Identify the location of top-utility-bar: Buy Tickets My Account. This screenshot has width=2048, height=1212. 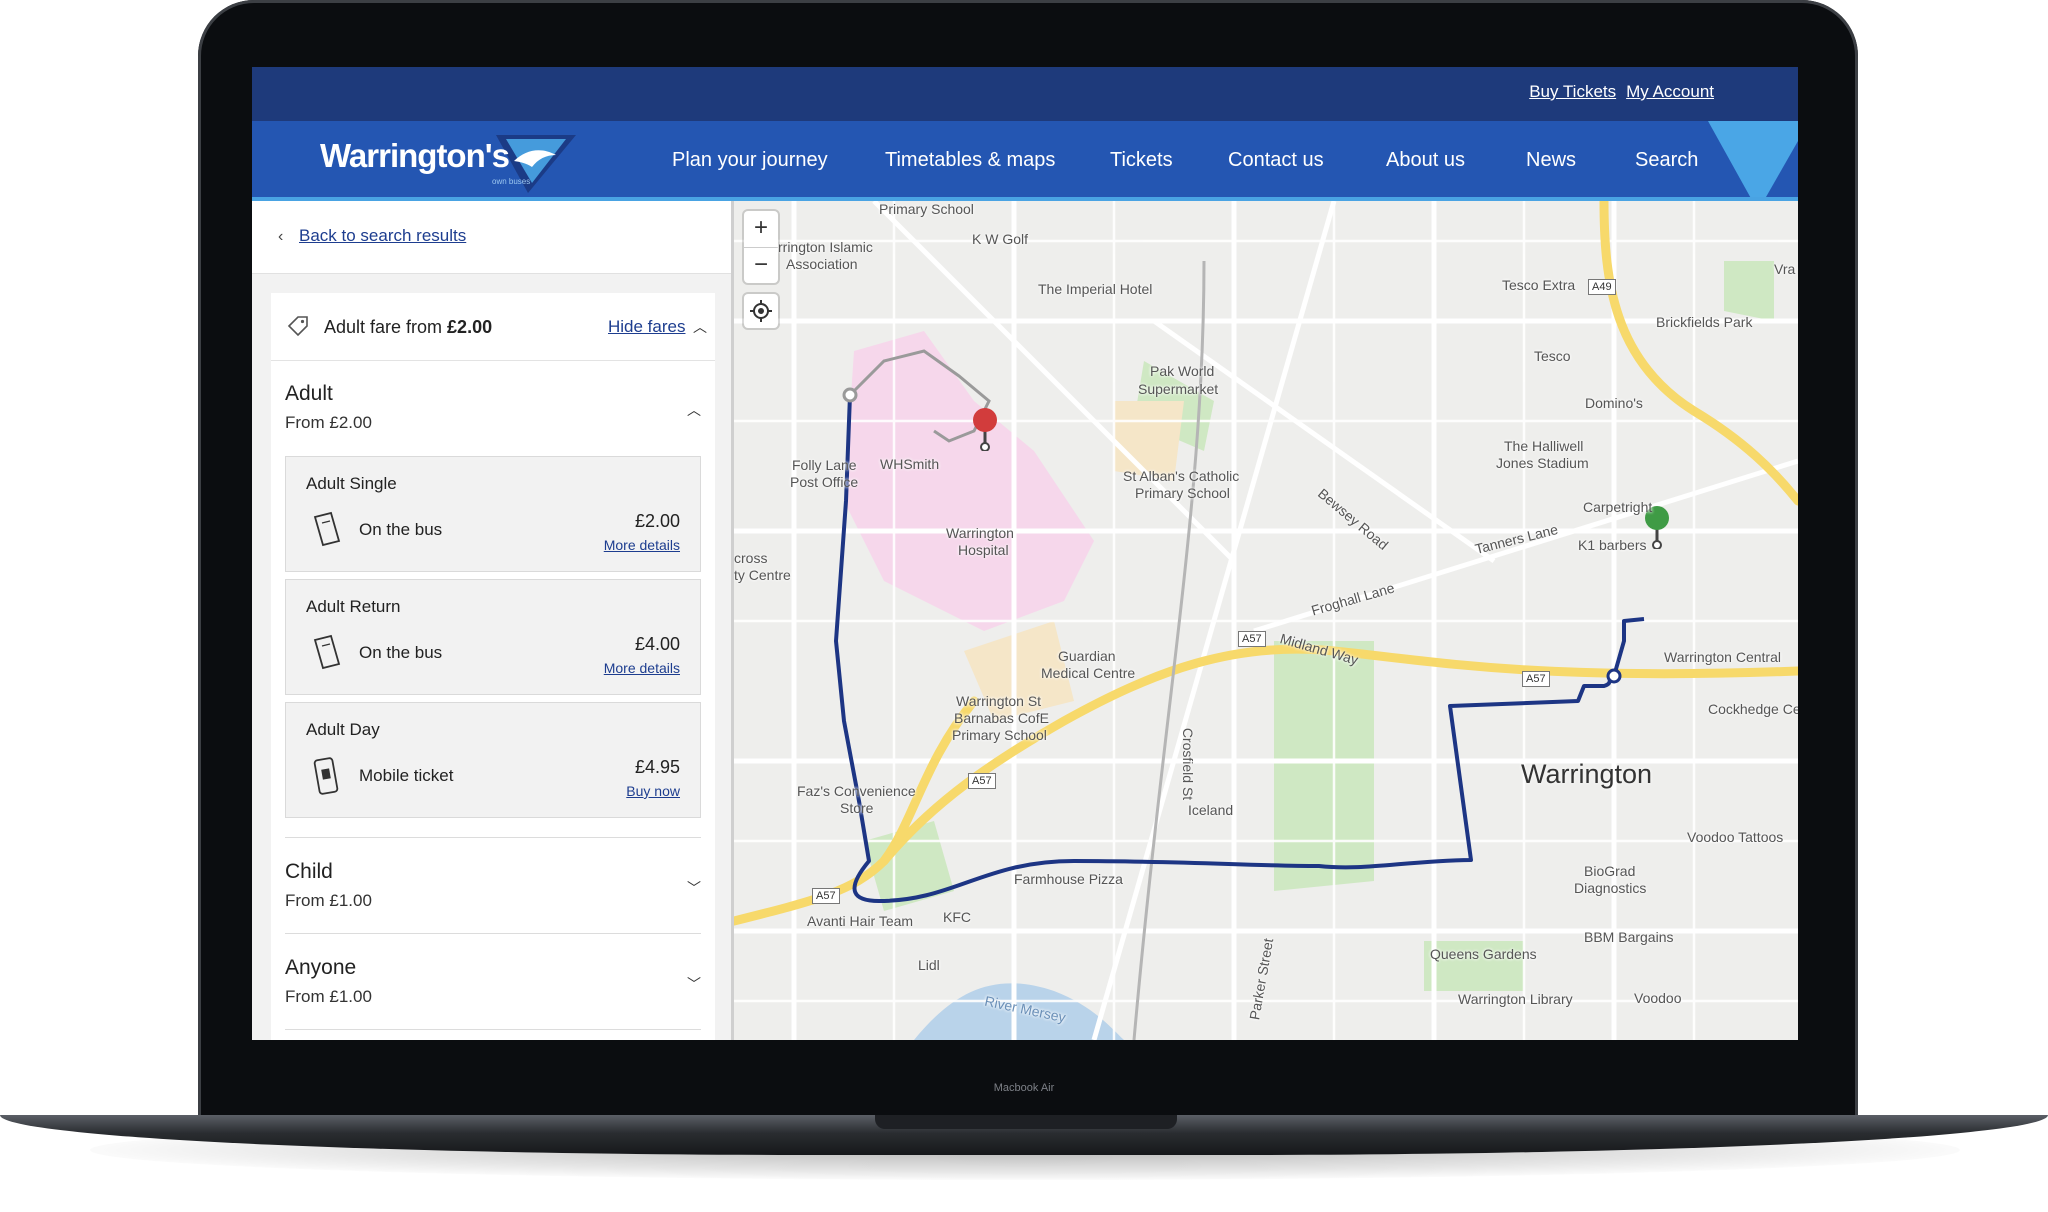
(1025, 94).